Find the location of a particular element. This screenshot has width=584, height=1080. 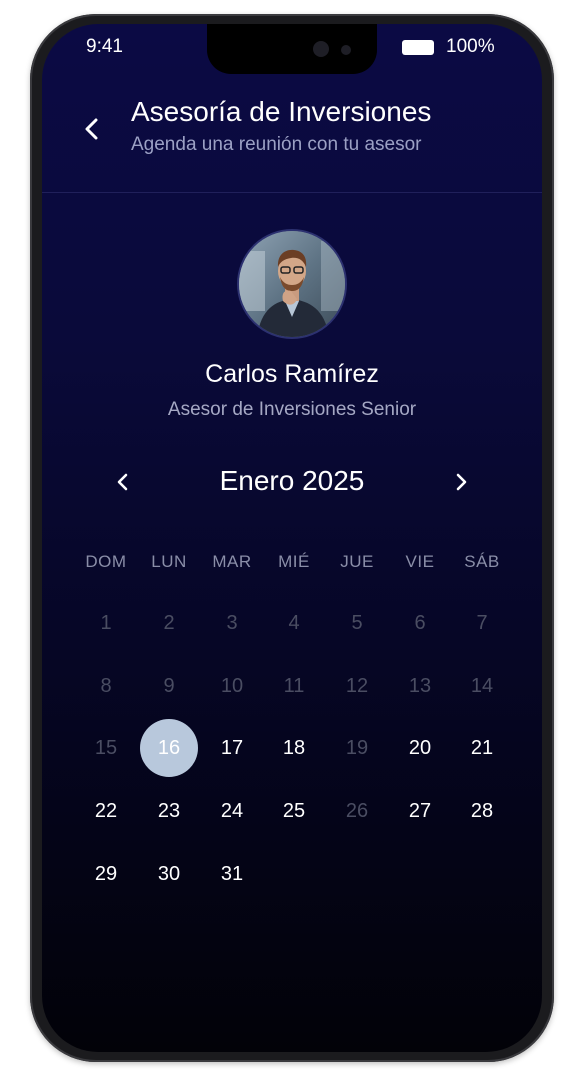

advisor-name: Carlos Ramírez is located at coordinates (292, 374).